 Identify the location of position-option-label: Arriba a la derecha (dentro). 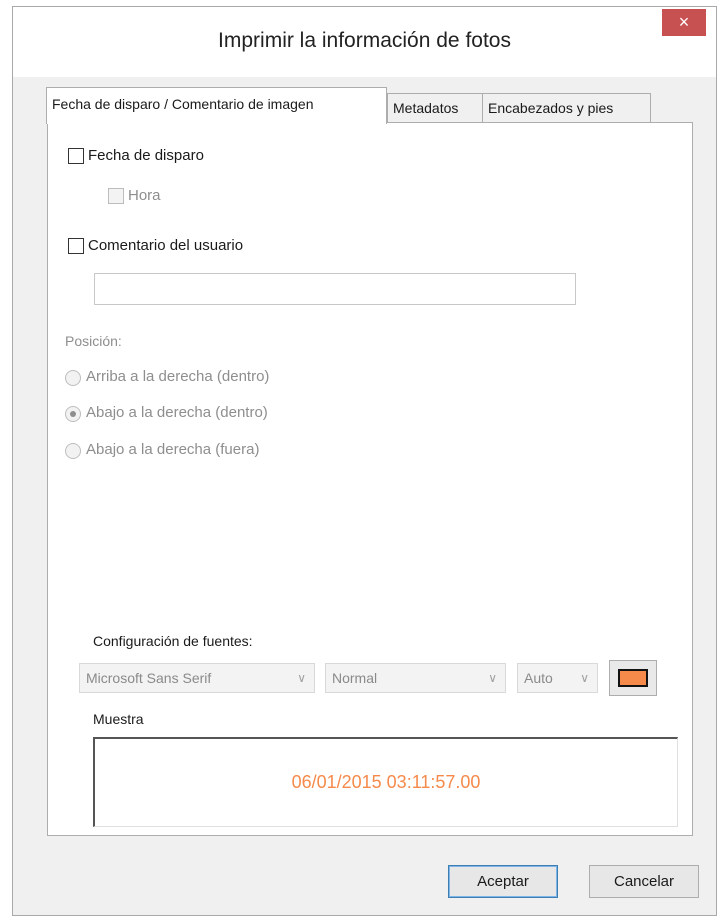
(178, 376).